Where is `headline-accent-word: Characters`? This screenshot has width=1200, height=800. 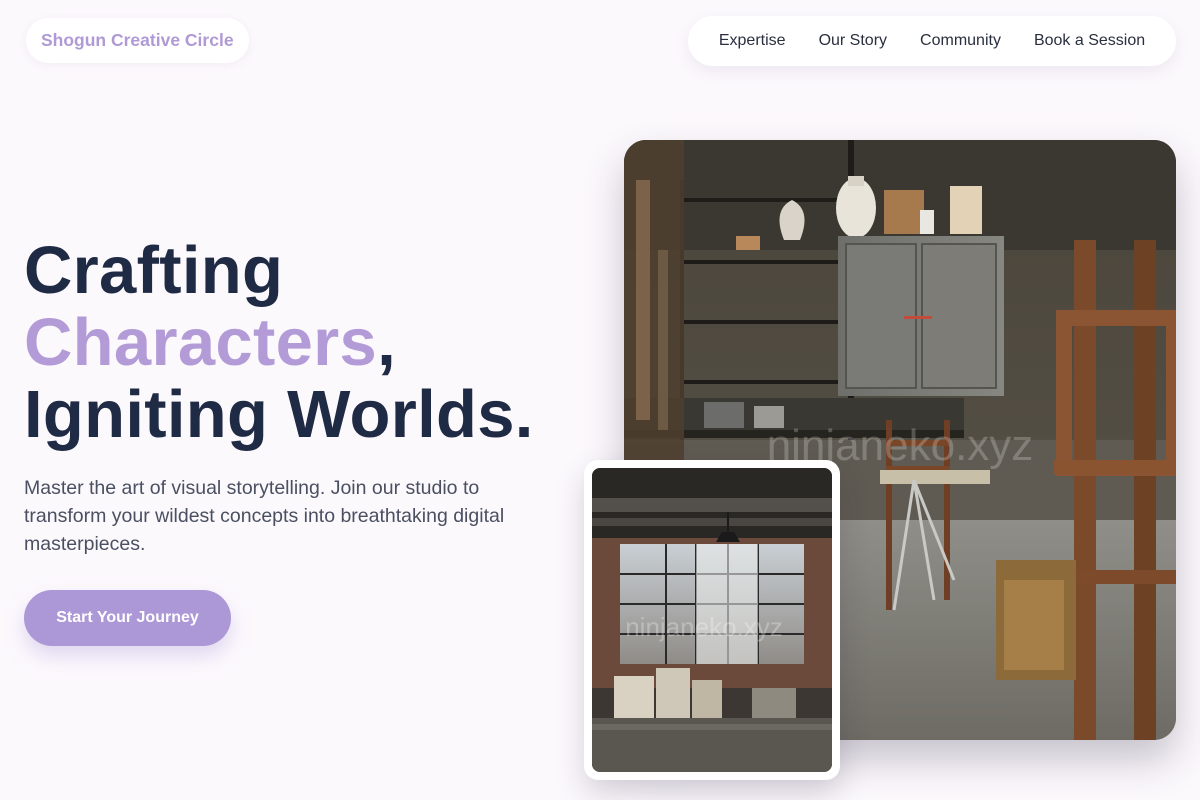
headline-accent-word: Characters is located at coordinates (201, 342).